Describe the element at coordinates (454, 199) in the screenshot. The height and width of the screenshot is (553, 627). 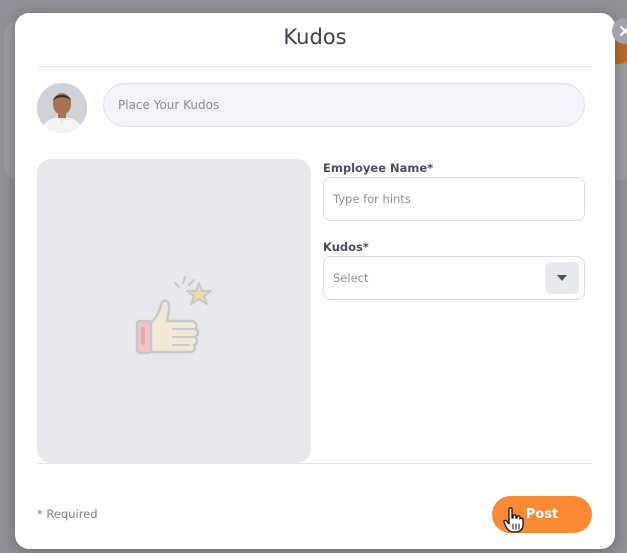
I see `employee-name-input` at that location.